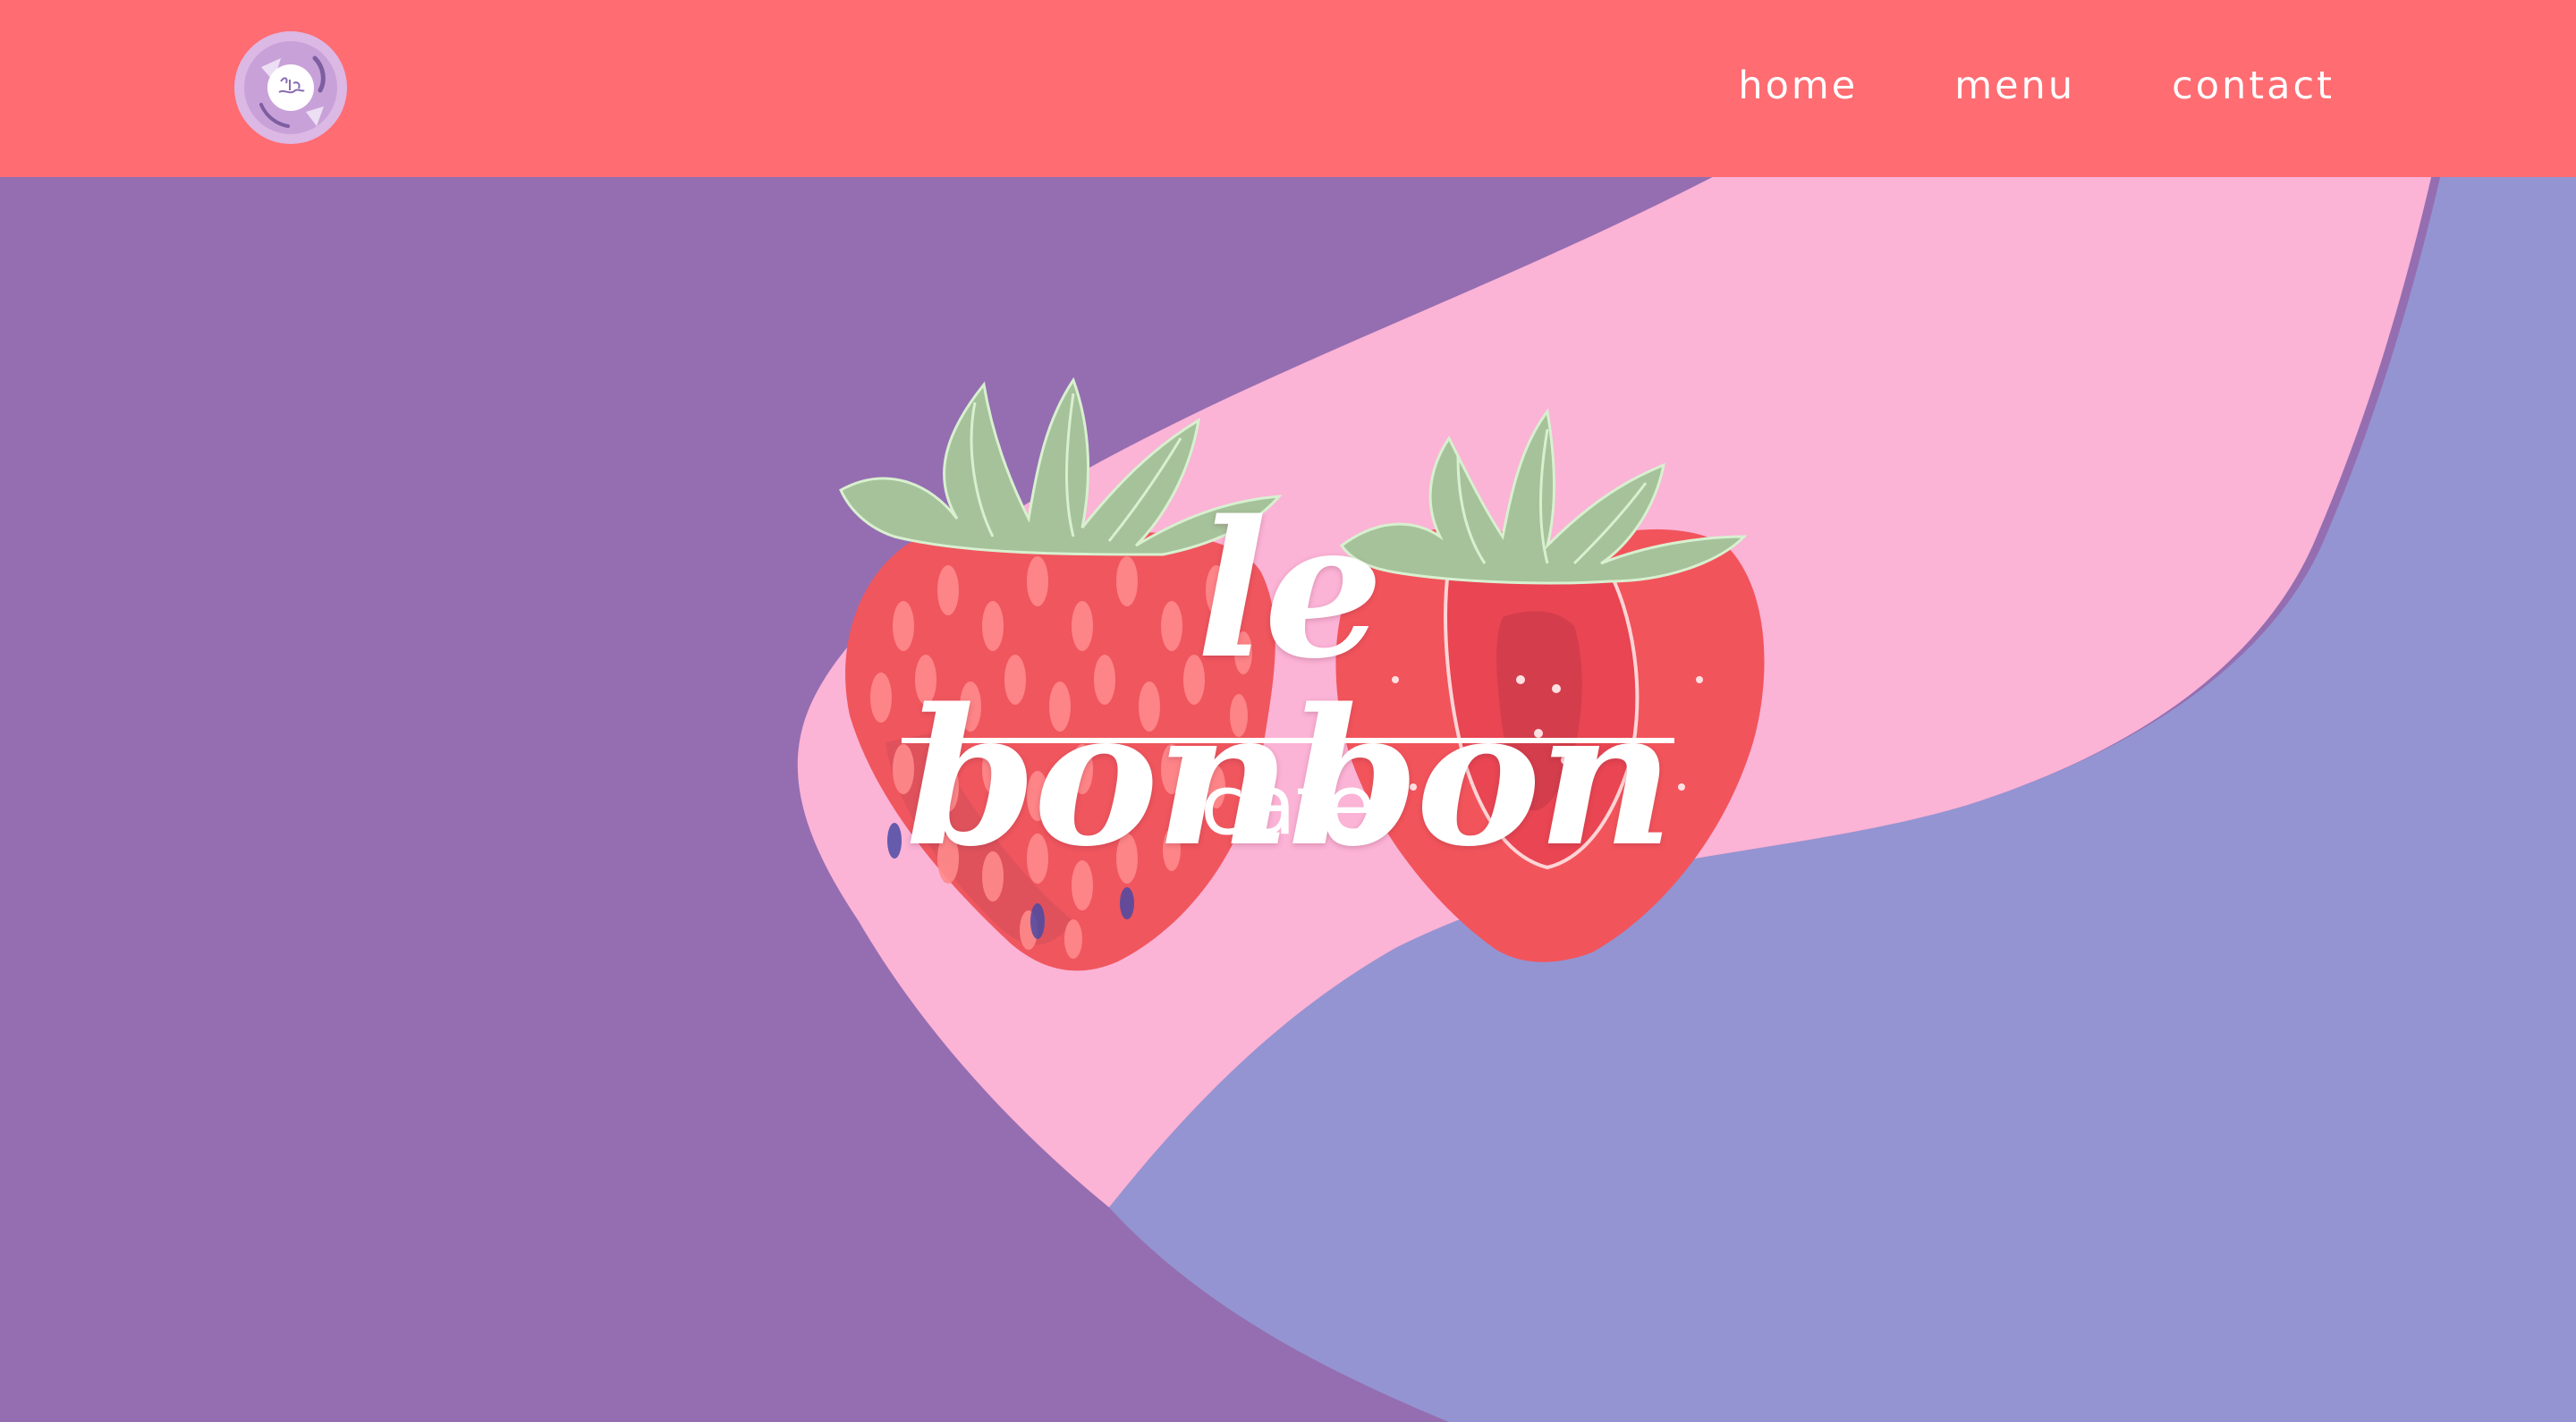 The width and height of the screenshot is (2576, 1422). Describe the element at coordinates (2253, 85) in the screenshot. I see `nav-link-contact: contact` at that location.